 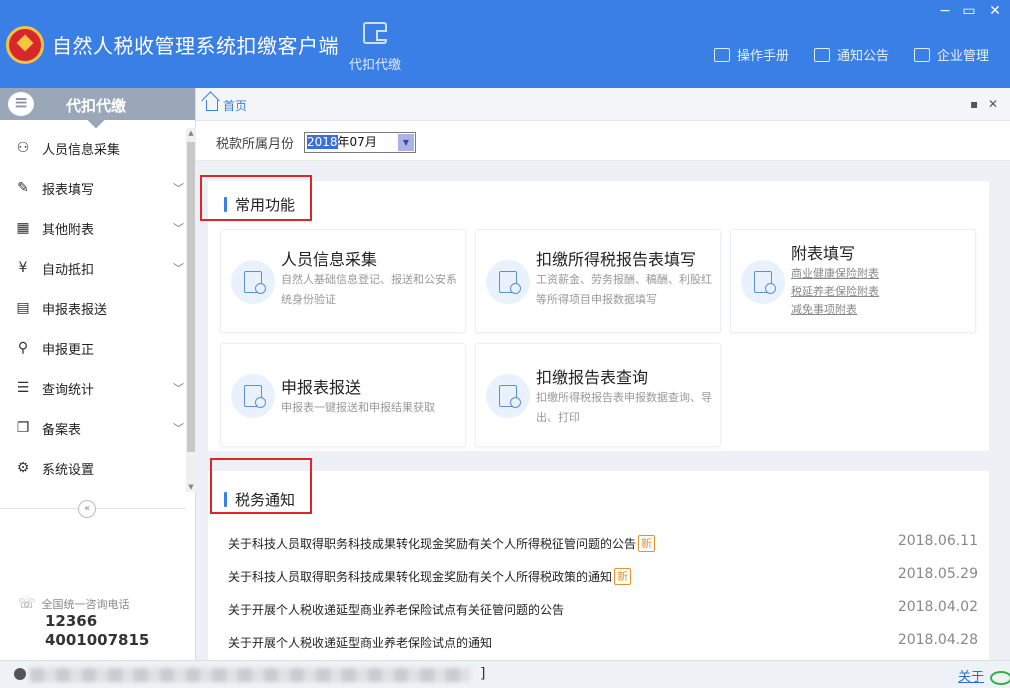 I want to click on home-icon, so click(x=212, y=105).